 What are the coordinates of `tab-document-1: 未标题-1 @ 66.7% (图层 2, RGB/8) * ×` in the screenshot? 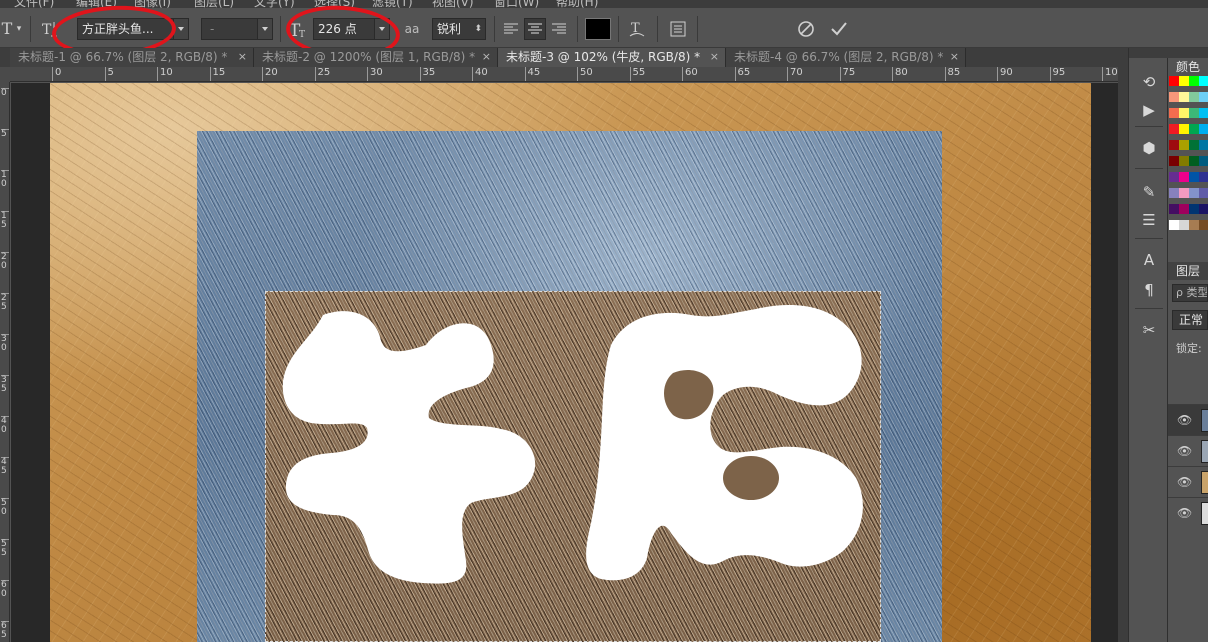 It's located at (132, 57).